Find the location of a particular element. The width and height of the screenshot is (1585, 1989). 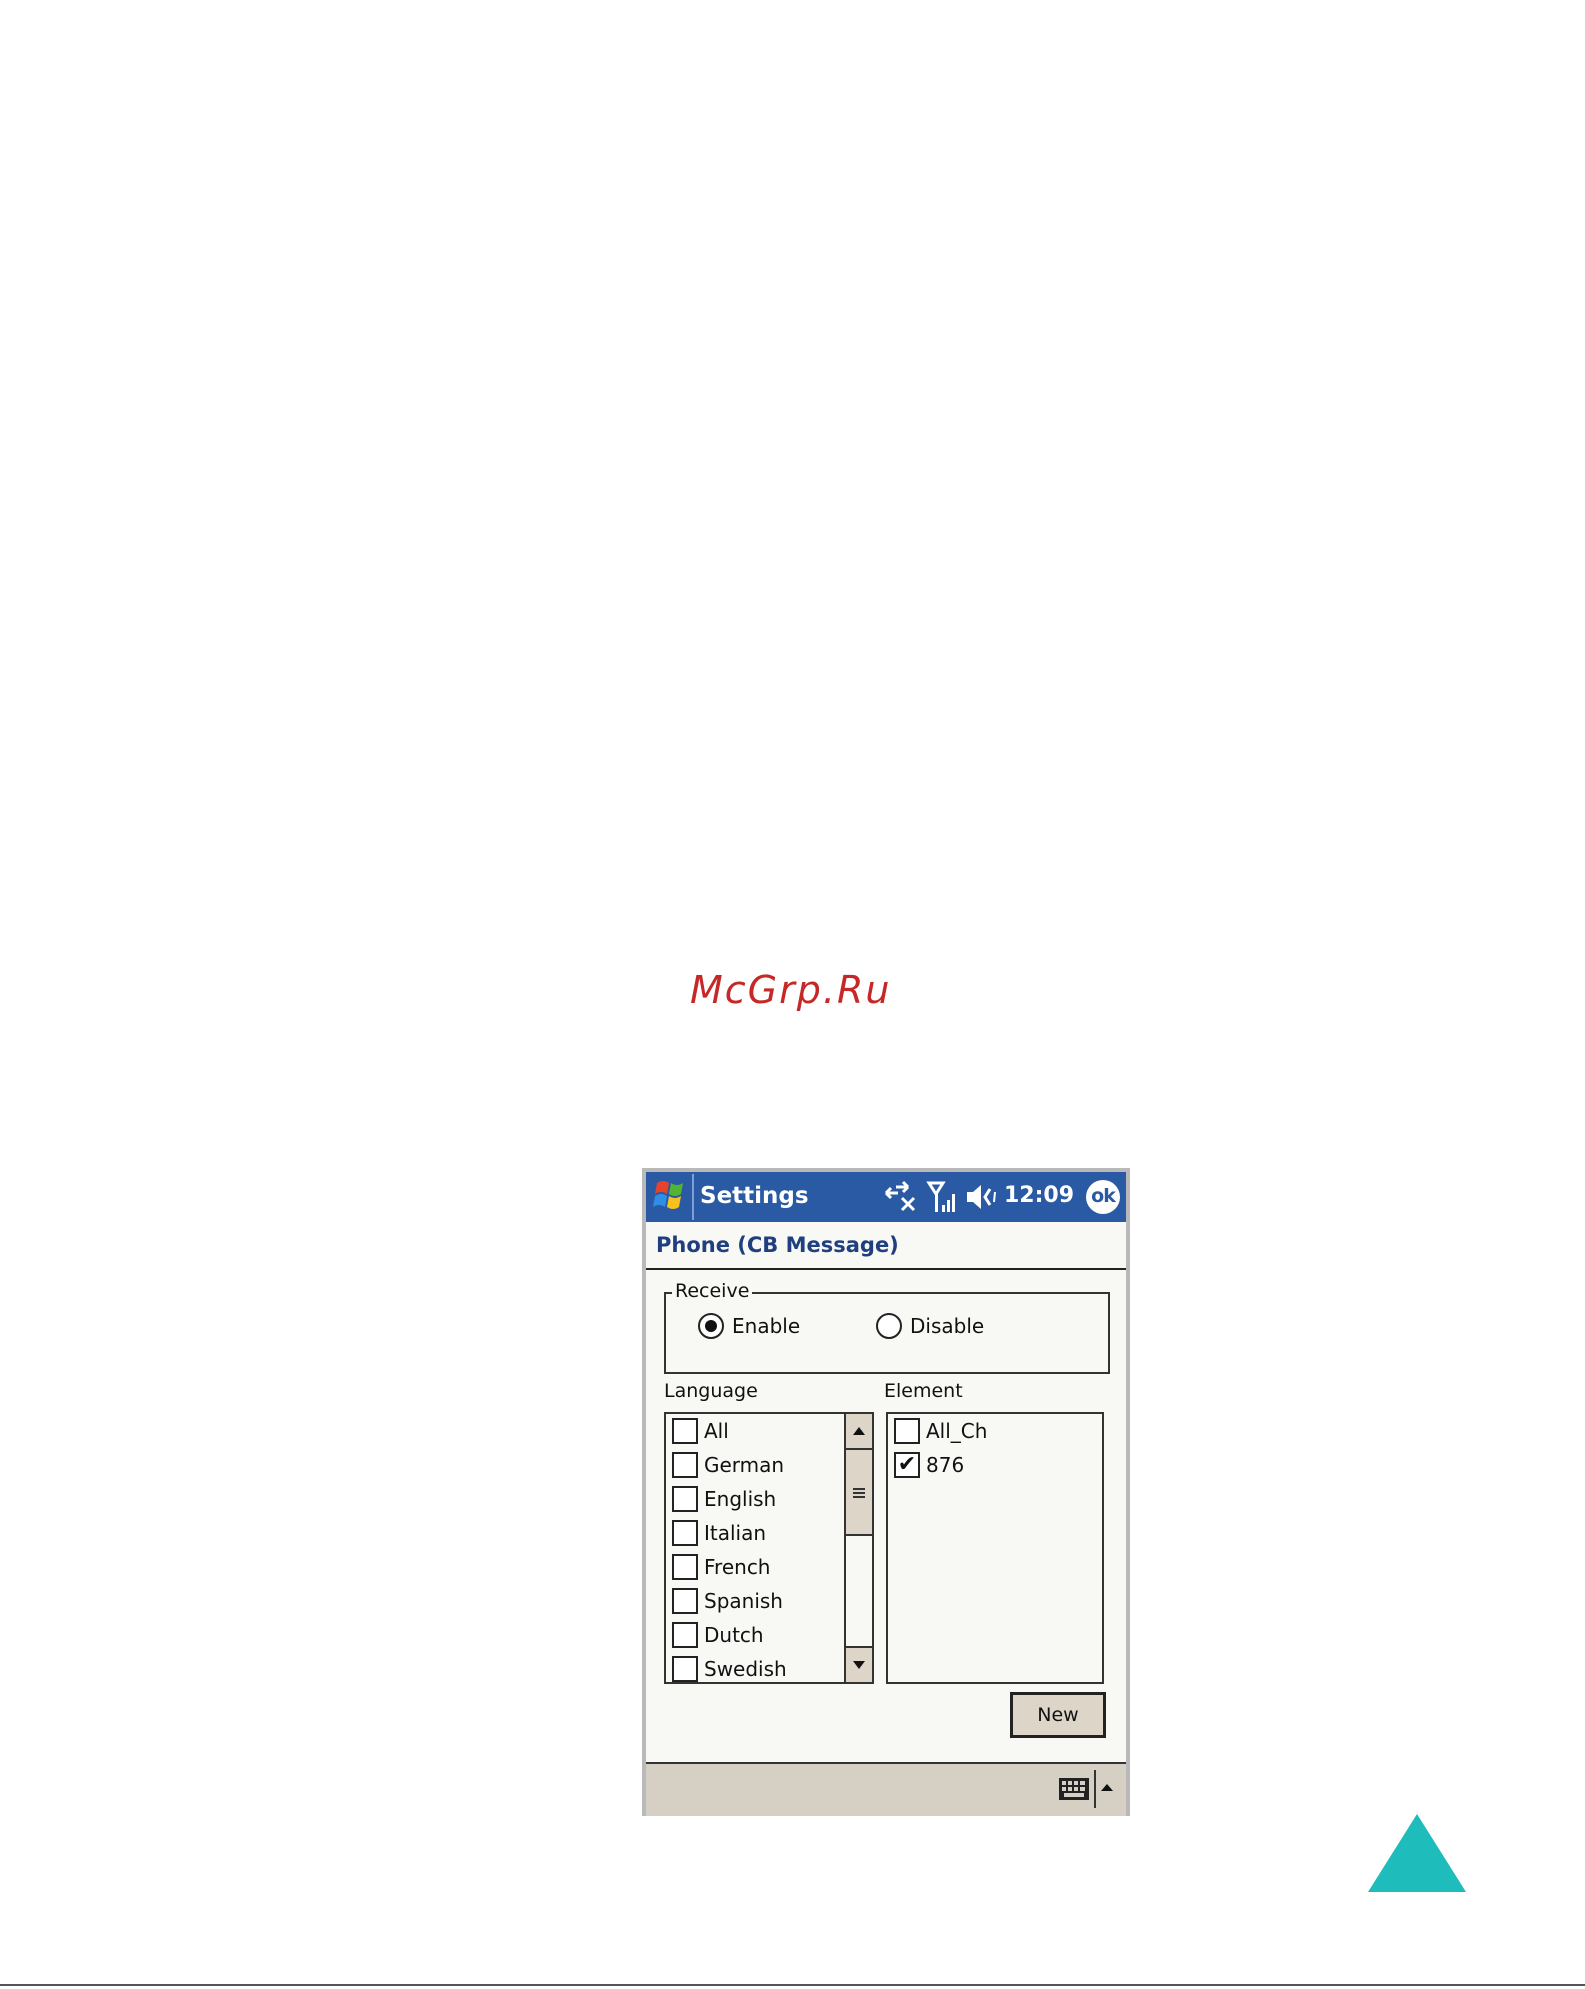

scroll-thumb is located at coordinates (859, 1493).